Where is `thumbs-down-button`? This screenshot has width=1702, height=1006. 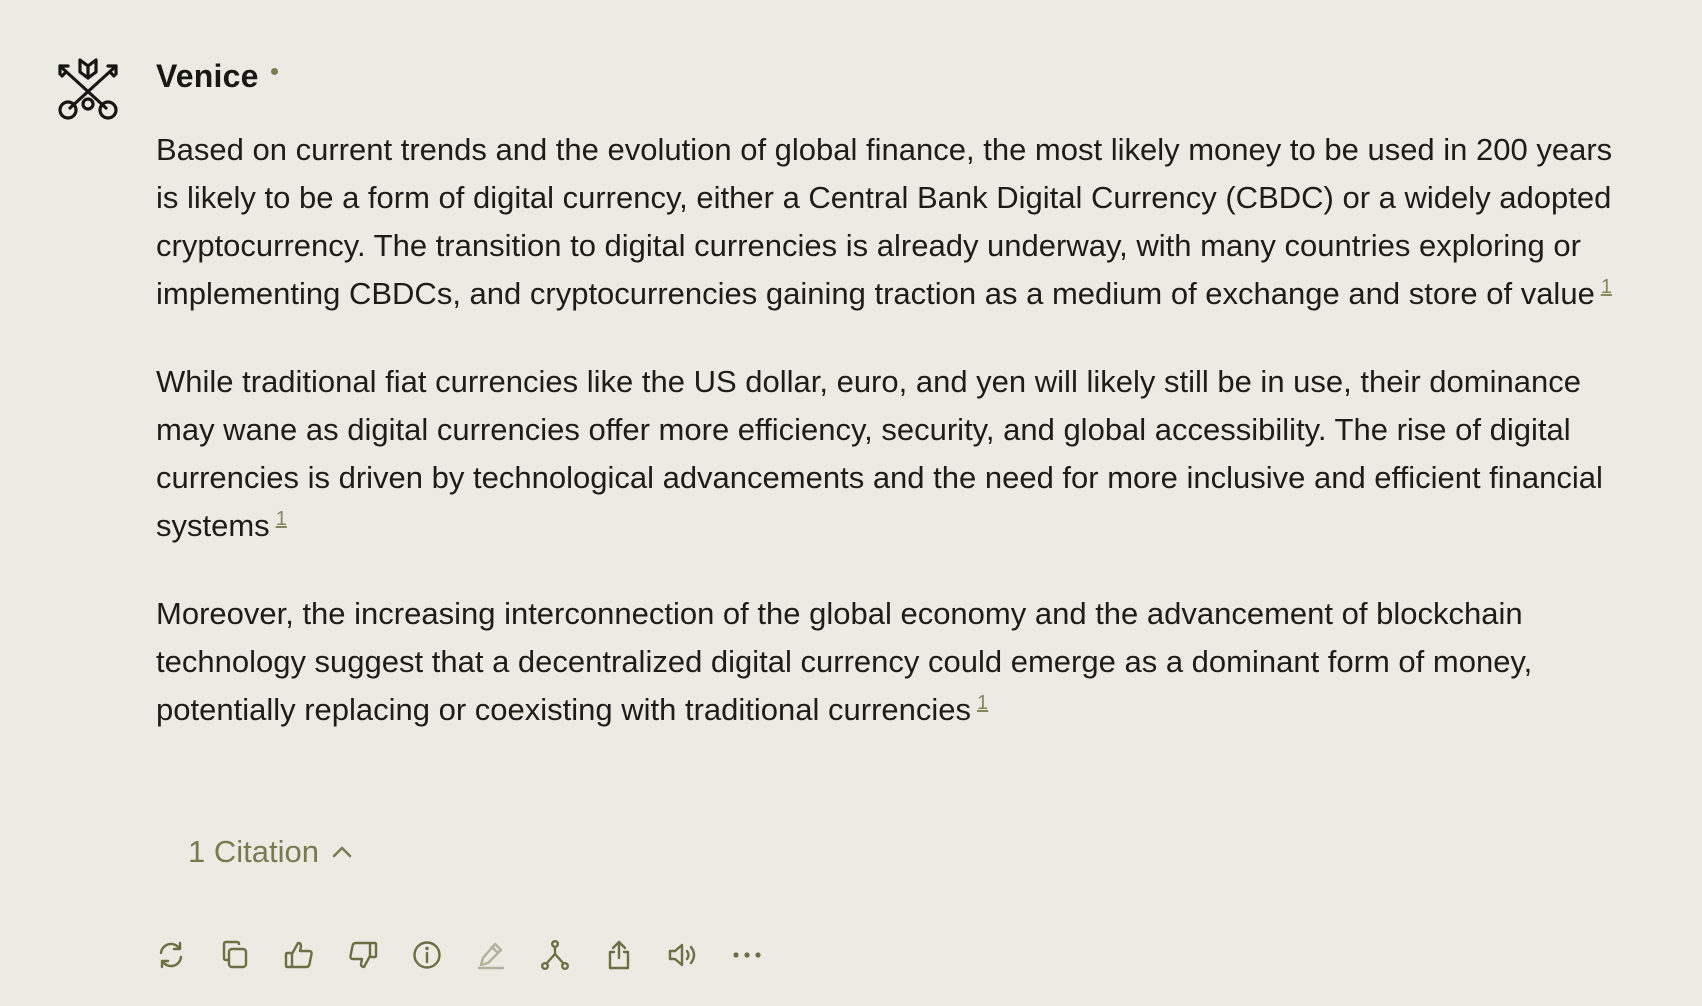
thumbs-down-button is located at coordinates (363, 955).